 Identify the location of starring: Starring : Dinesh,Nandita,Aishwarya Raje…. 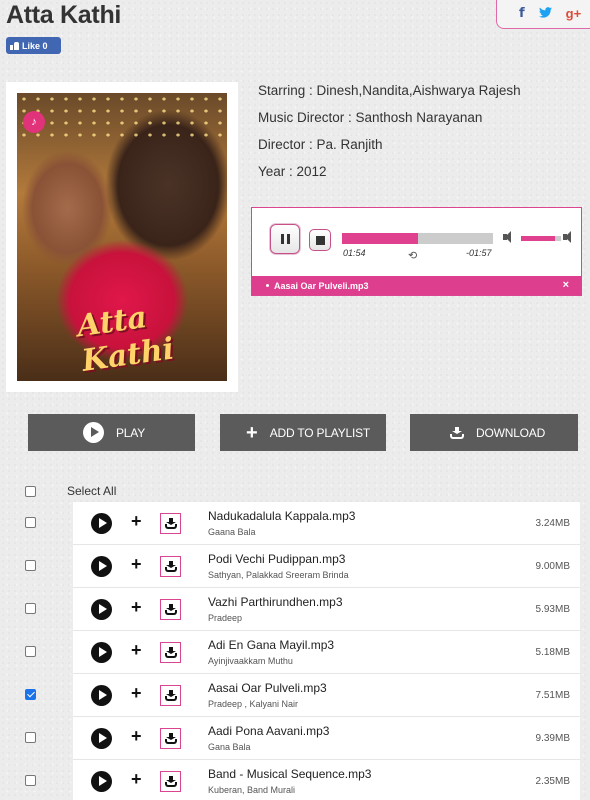
(389, 90).